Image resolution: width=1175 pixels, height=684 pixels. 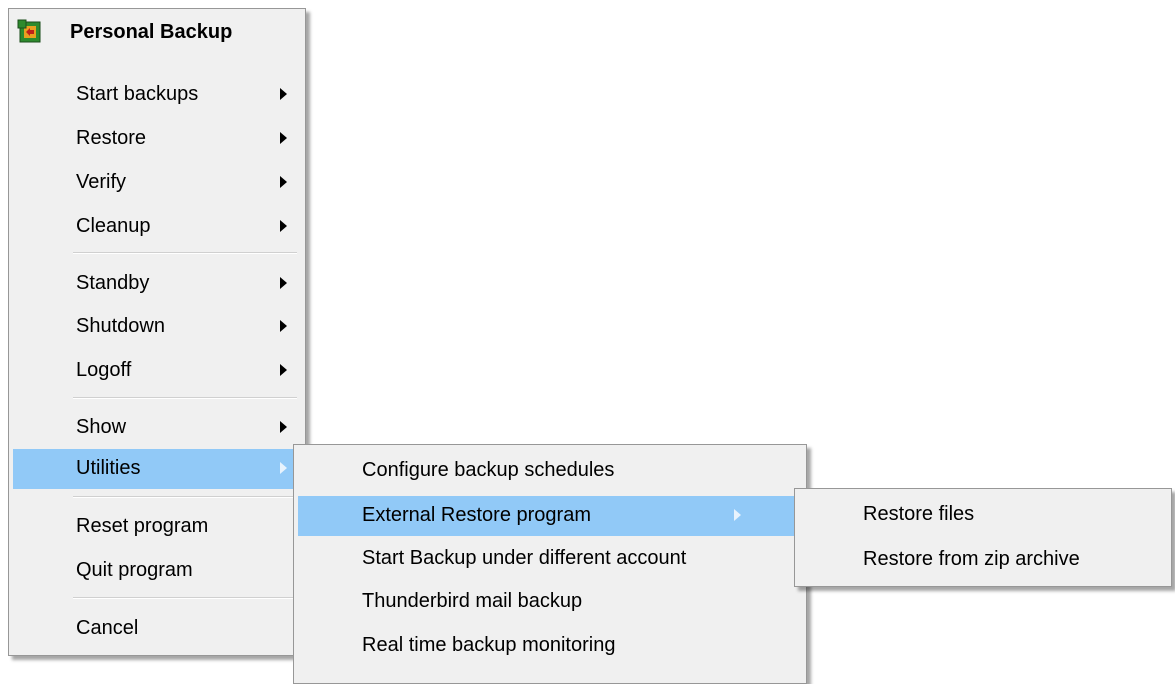 I want to click on menu-item-reset-program: Reset program, so click(x=157, y=527).